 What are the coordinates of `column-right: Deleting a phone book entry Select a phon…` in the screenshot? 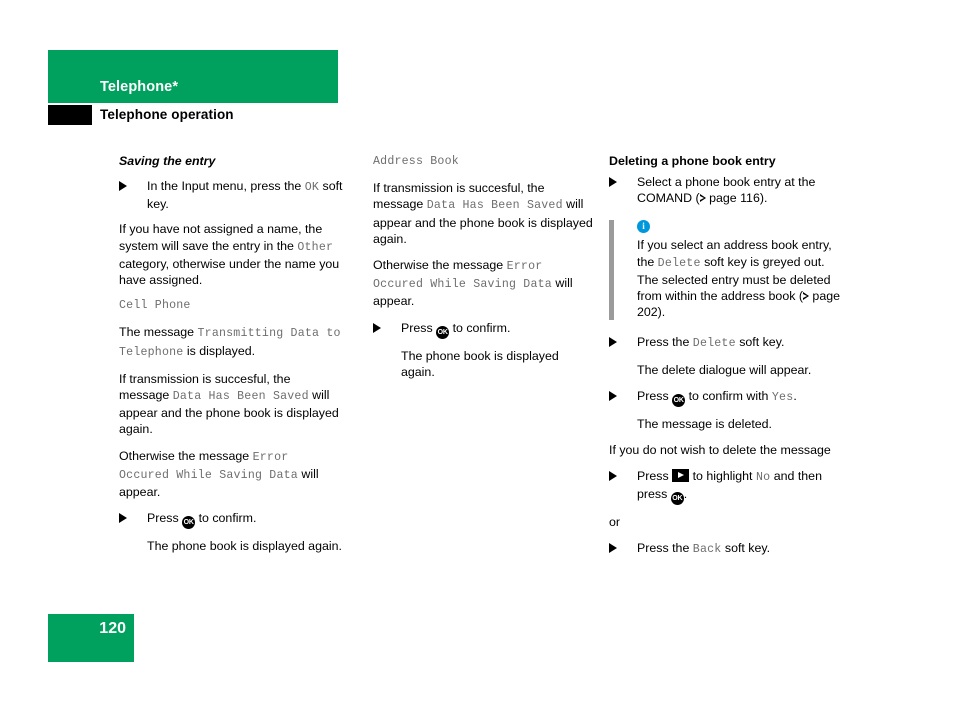 It's located at (729, 360).